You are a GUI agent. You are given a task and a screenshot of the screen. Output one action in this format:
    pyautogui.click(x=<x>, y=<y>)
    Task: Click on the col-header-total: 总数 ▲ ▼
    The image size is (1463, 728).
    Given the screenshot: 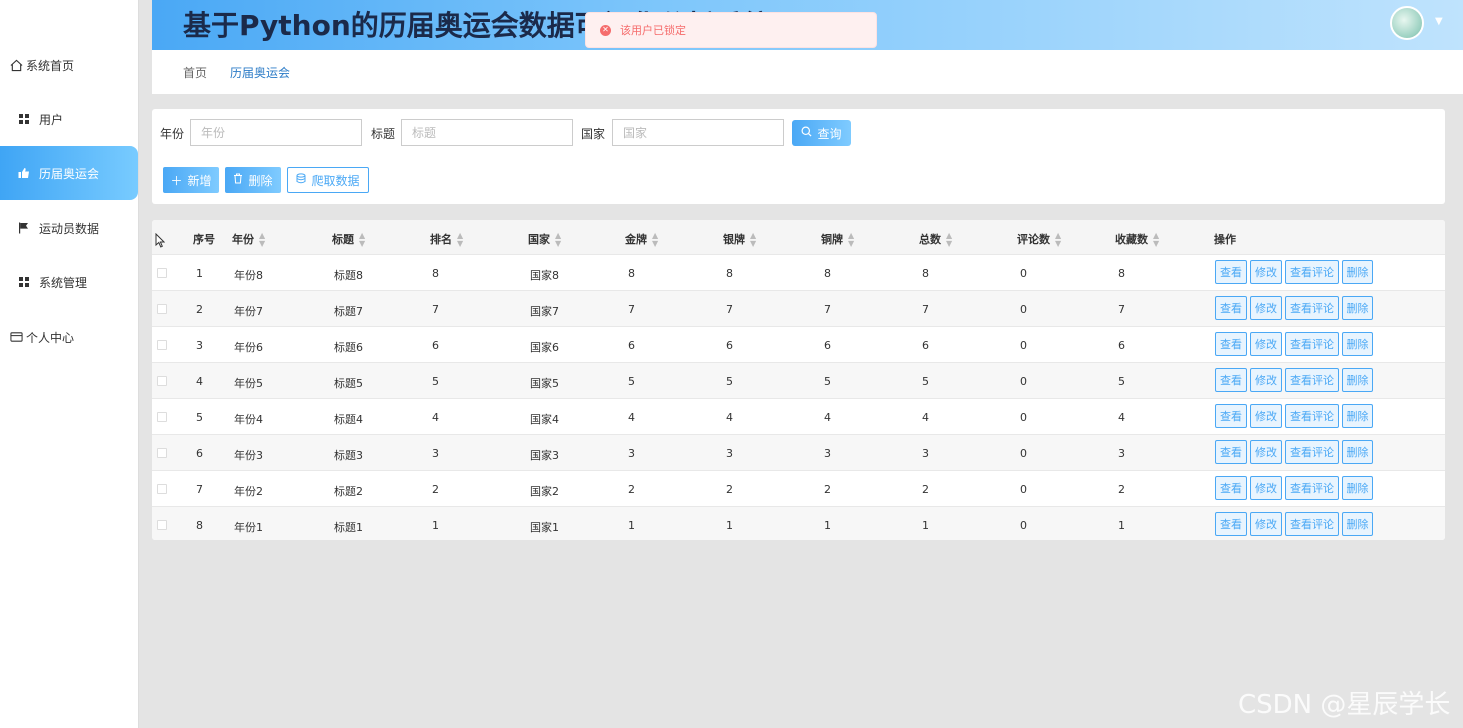 What is the action you would take?
    pyautogui.click(x=935, y=239)
    